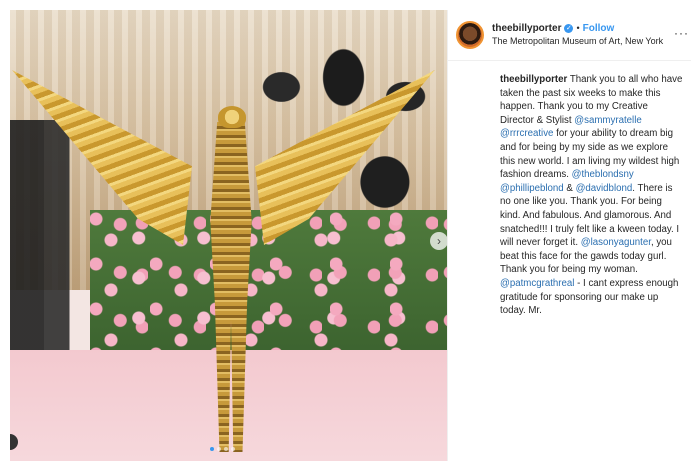 The height and width of the screenshot is (471, 700). I want to click on follow-button: Follow, so click(599, 28).